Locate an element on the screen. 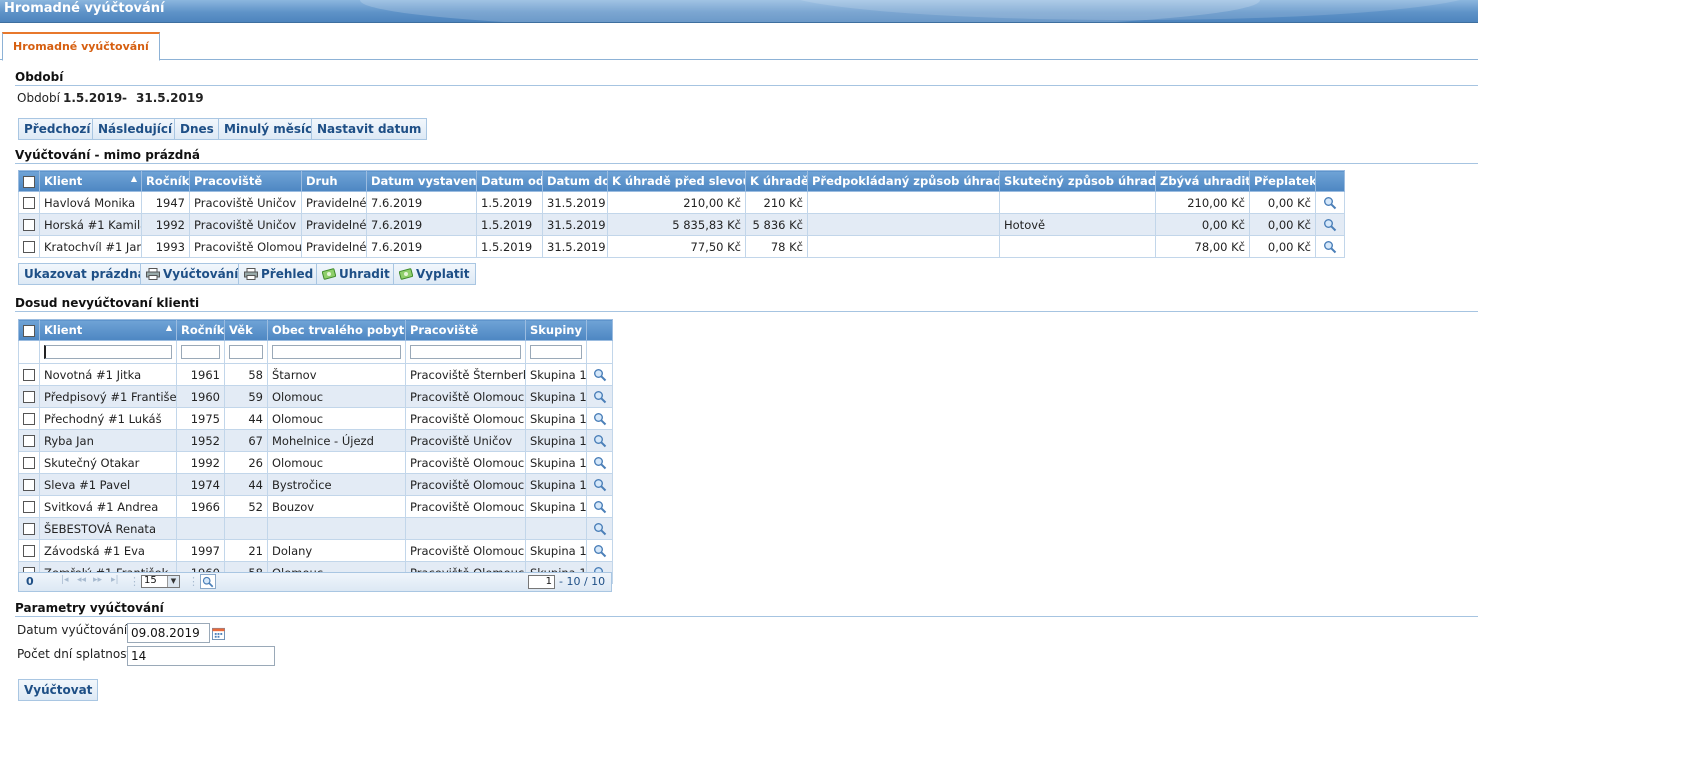 This screenshot has height=768, width=1690. pay-button: Uhradit is located at coordinates (356, 274).